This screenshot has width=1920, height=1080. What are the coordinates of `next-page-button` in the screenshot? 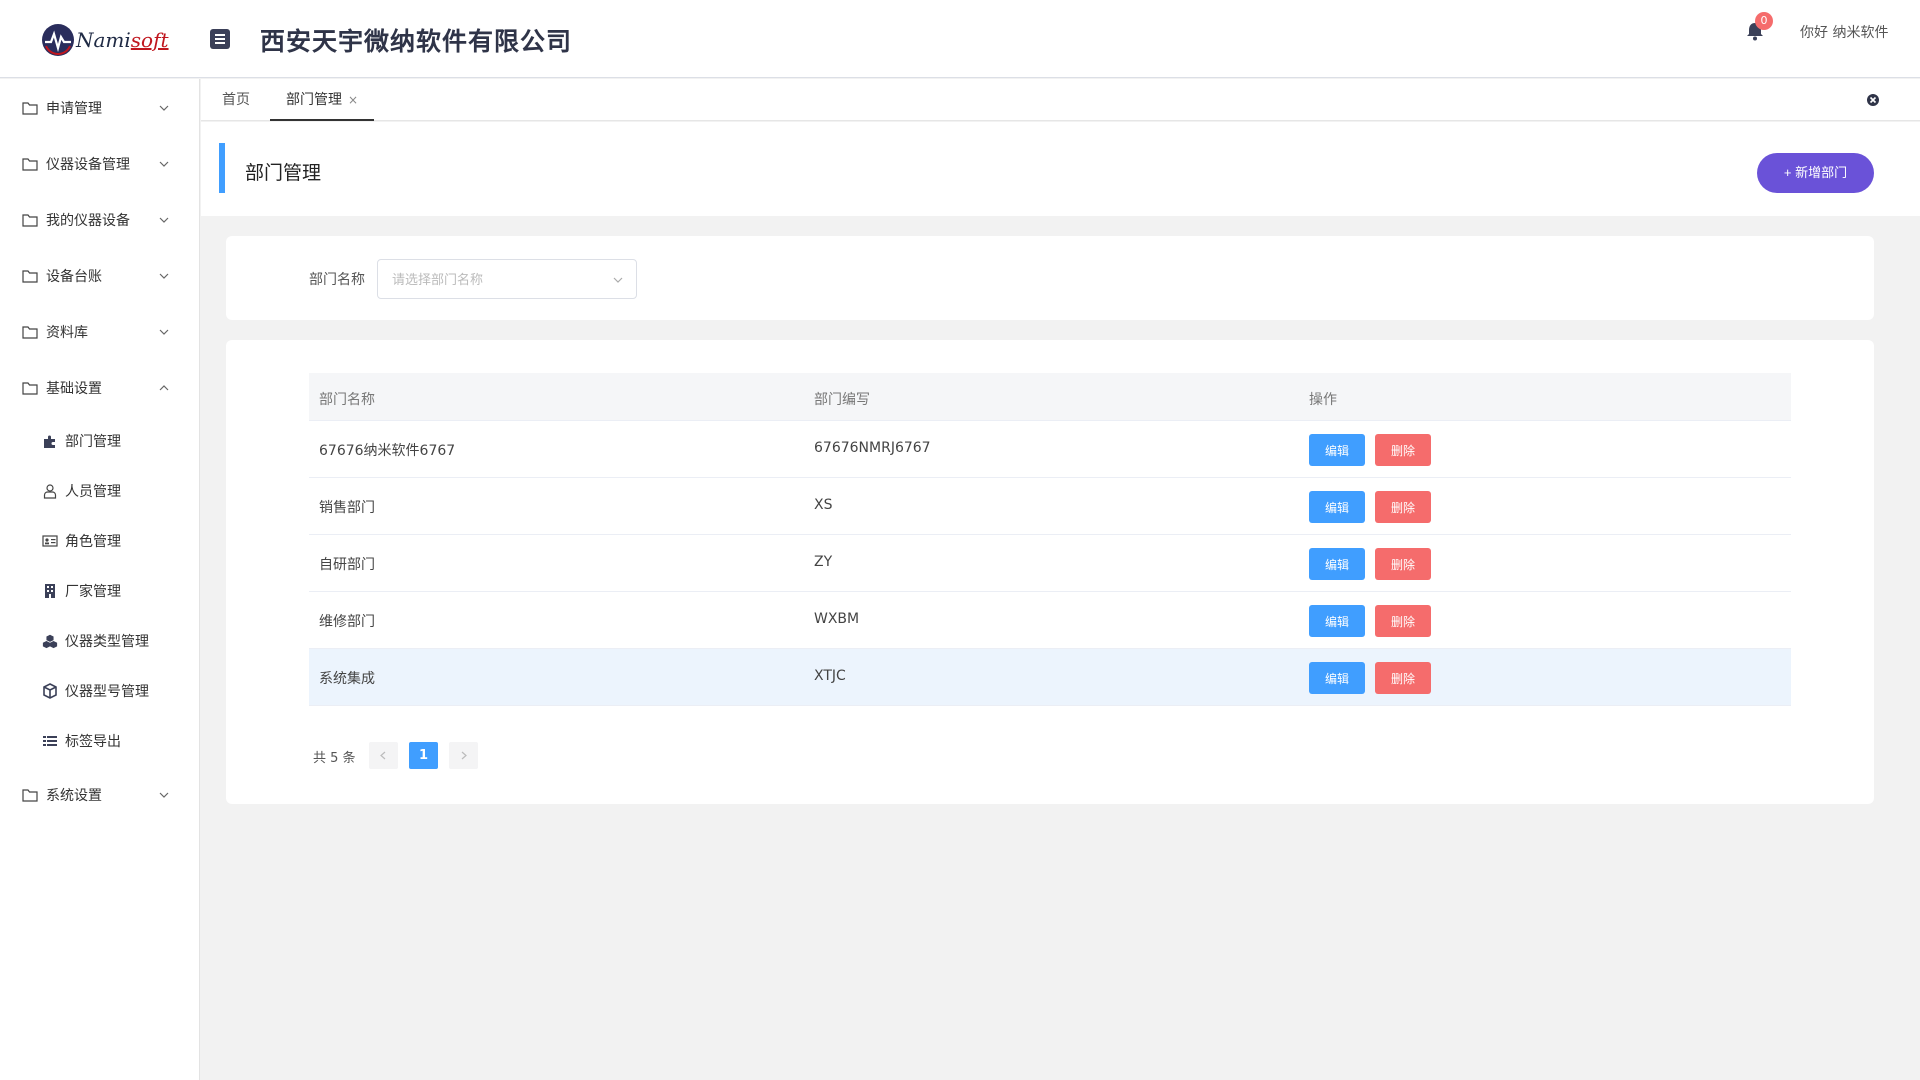 It's located at (463, 755).